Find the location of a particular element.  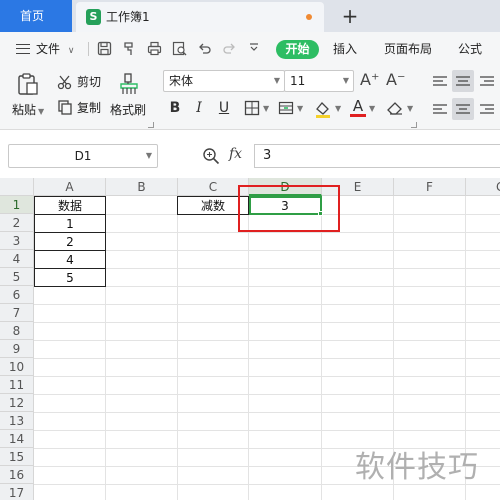

row-header-8: 8 is located at coordinates (17, 331).